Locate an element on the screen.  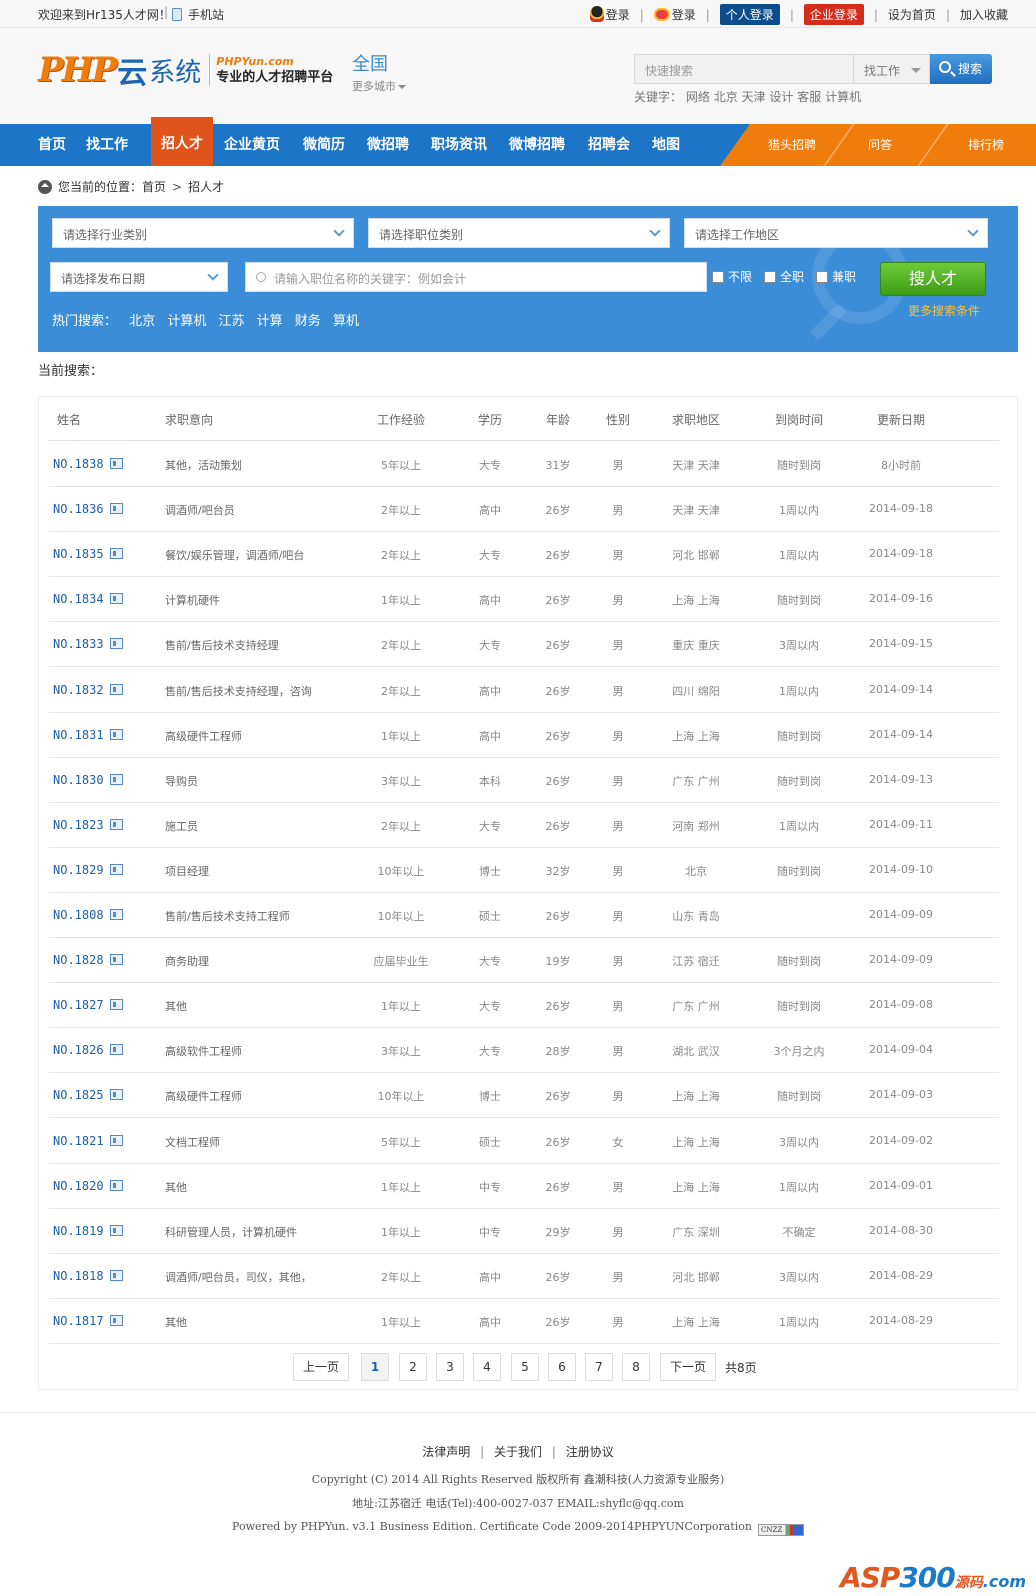
nav-item-ranking: 排行榜 is located at coordinates (986, 145).